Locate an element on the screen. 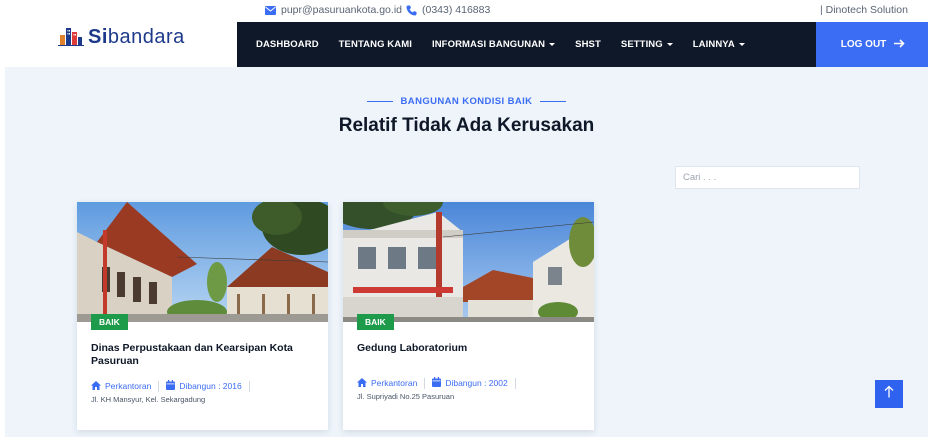 The image size is (933, 437). building-meta: Perkantoran Dibangun : 2002 is located at coordinates (440, 383).